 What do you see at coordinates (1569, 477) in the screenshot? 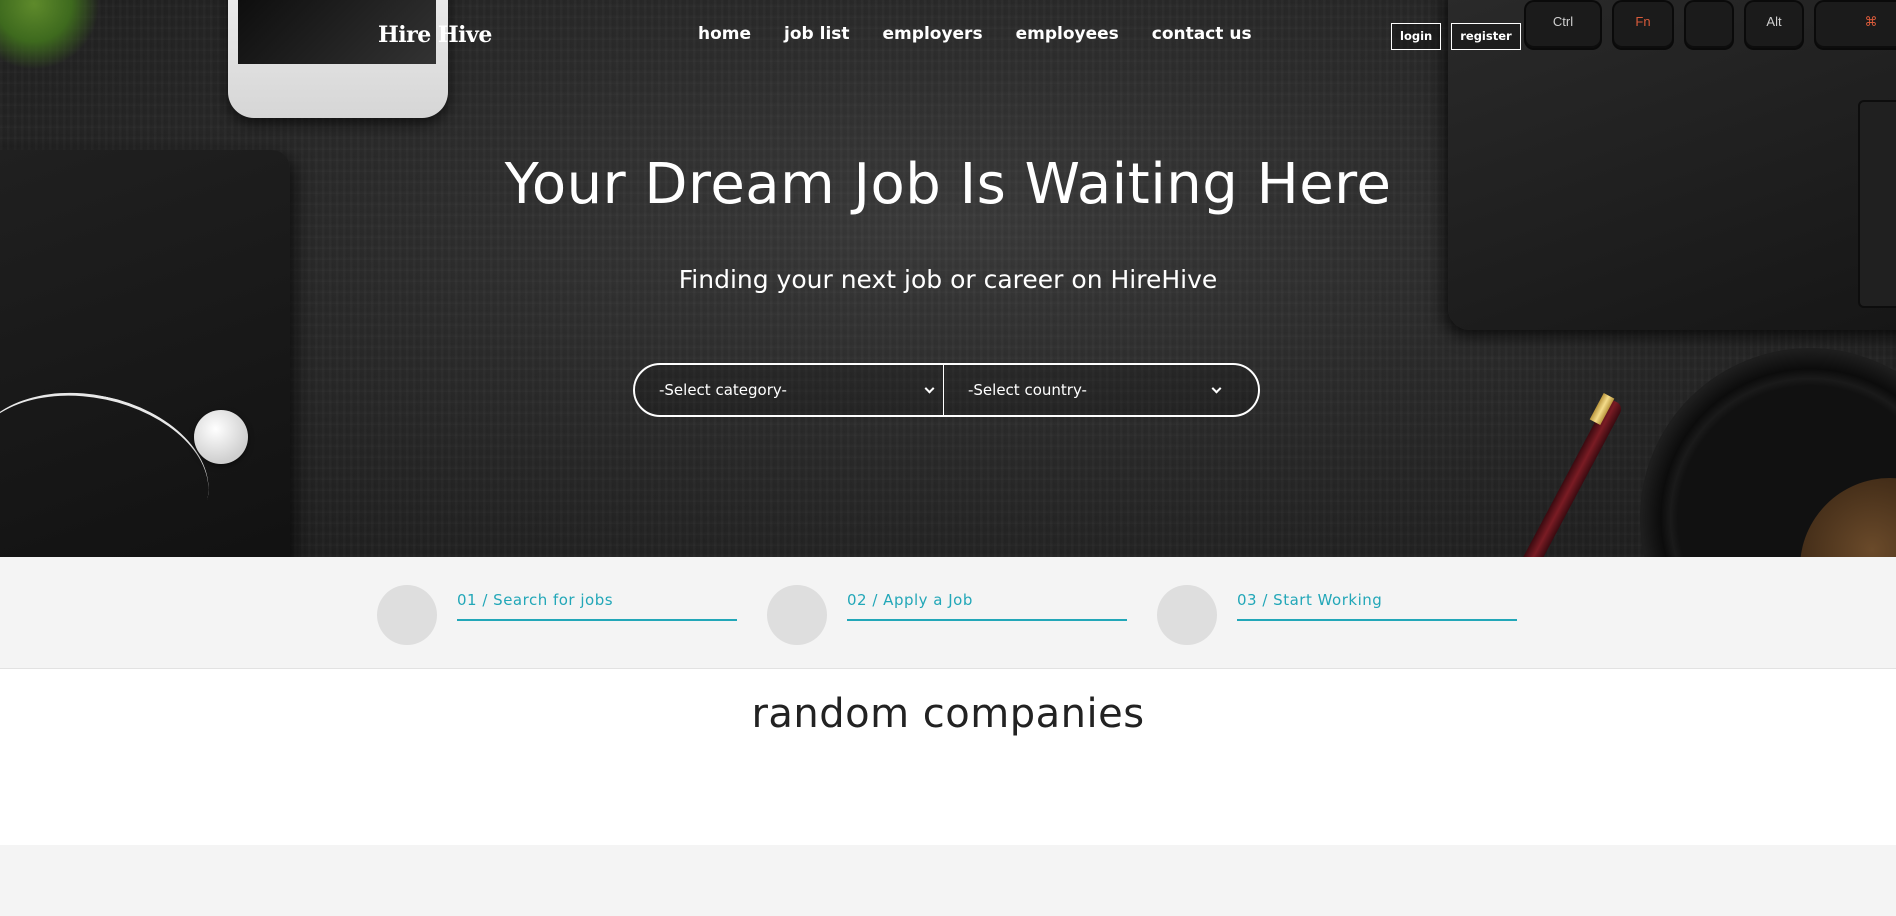
I see `pen-decoration` at bounding box center [1569, 477].